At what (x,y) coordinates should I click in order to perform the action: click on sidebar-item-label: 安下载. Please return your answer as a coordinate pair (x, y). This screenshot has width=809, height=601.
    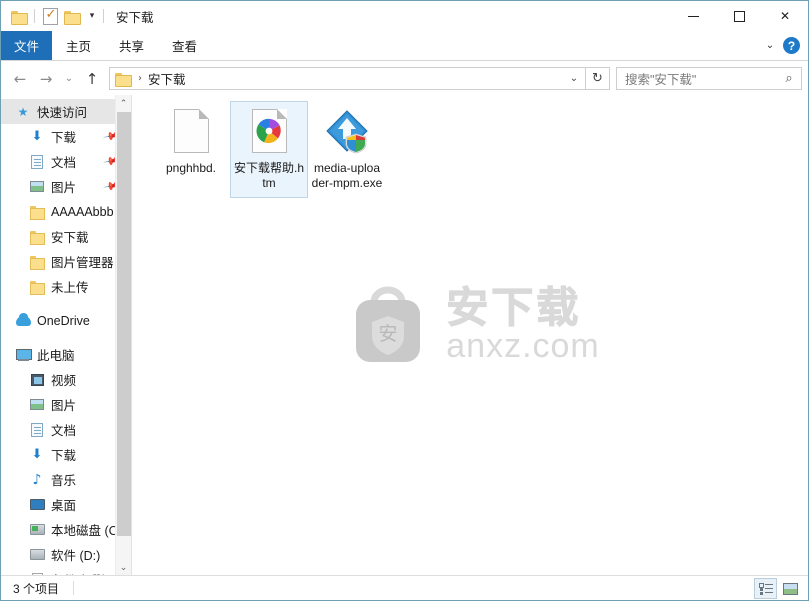
    Looking at the image, I should click on (70, 238).